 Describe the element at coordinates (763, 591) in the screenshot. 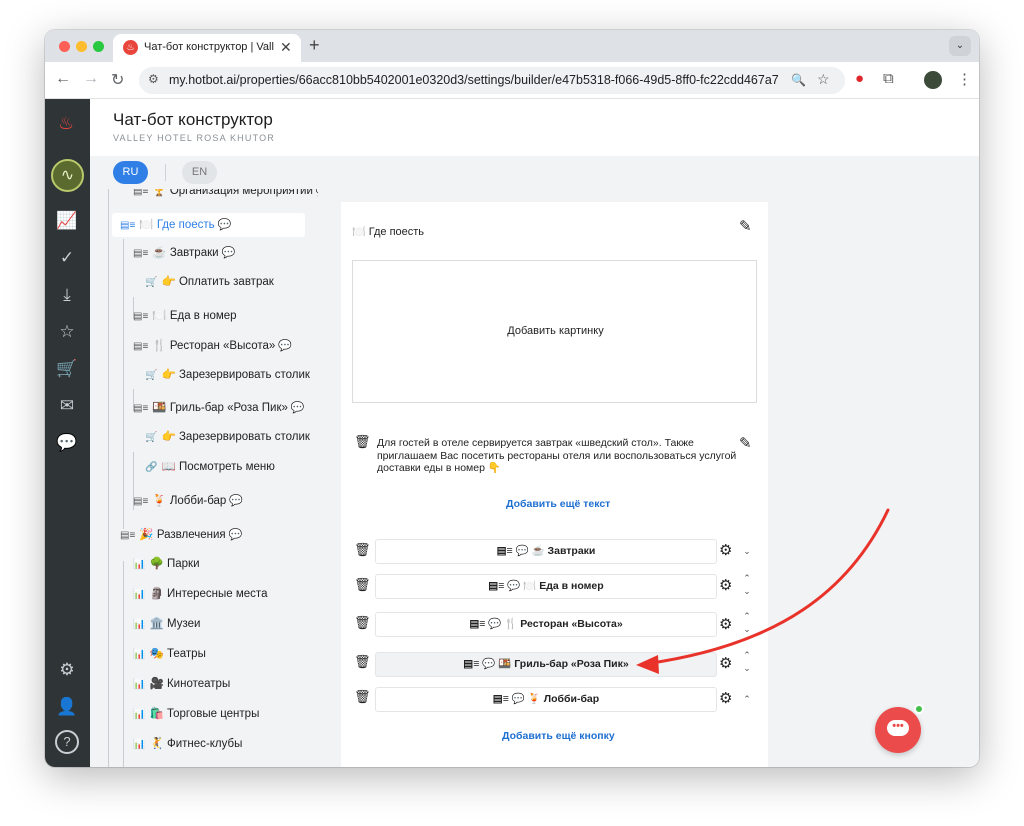

I see `annotation-arrow` at that location.